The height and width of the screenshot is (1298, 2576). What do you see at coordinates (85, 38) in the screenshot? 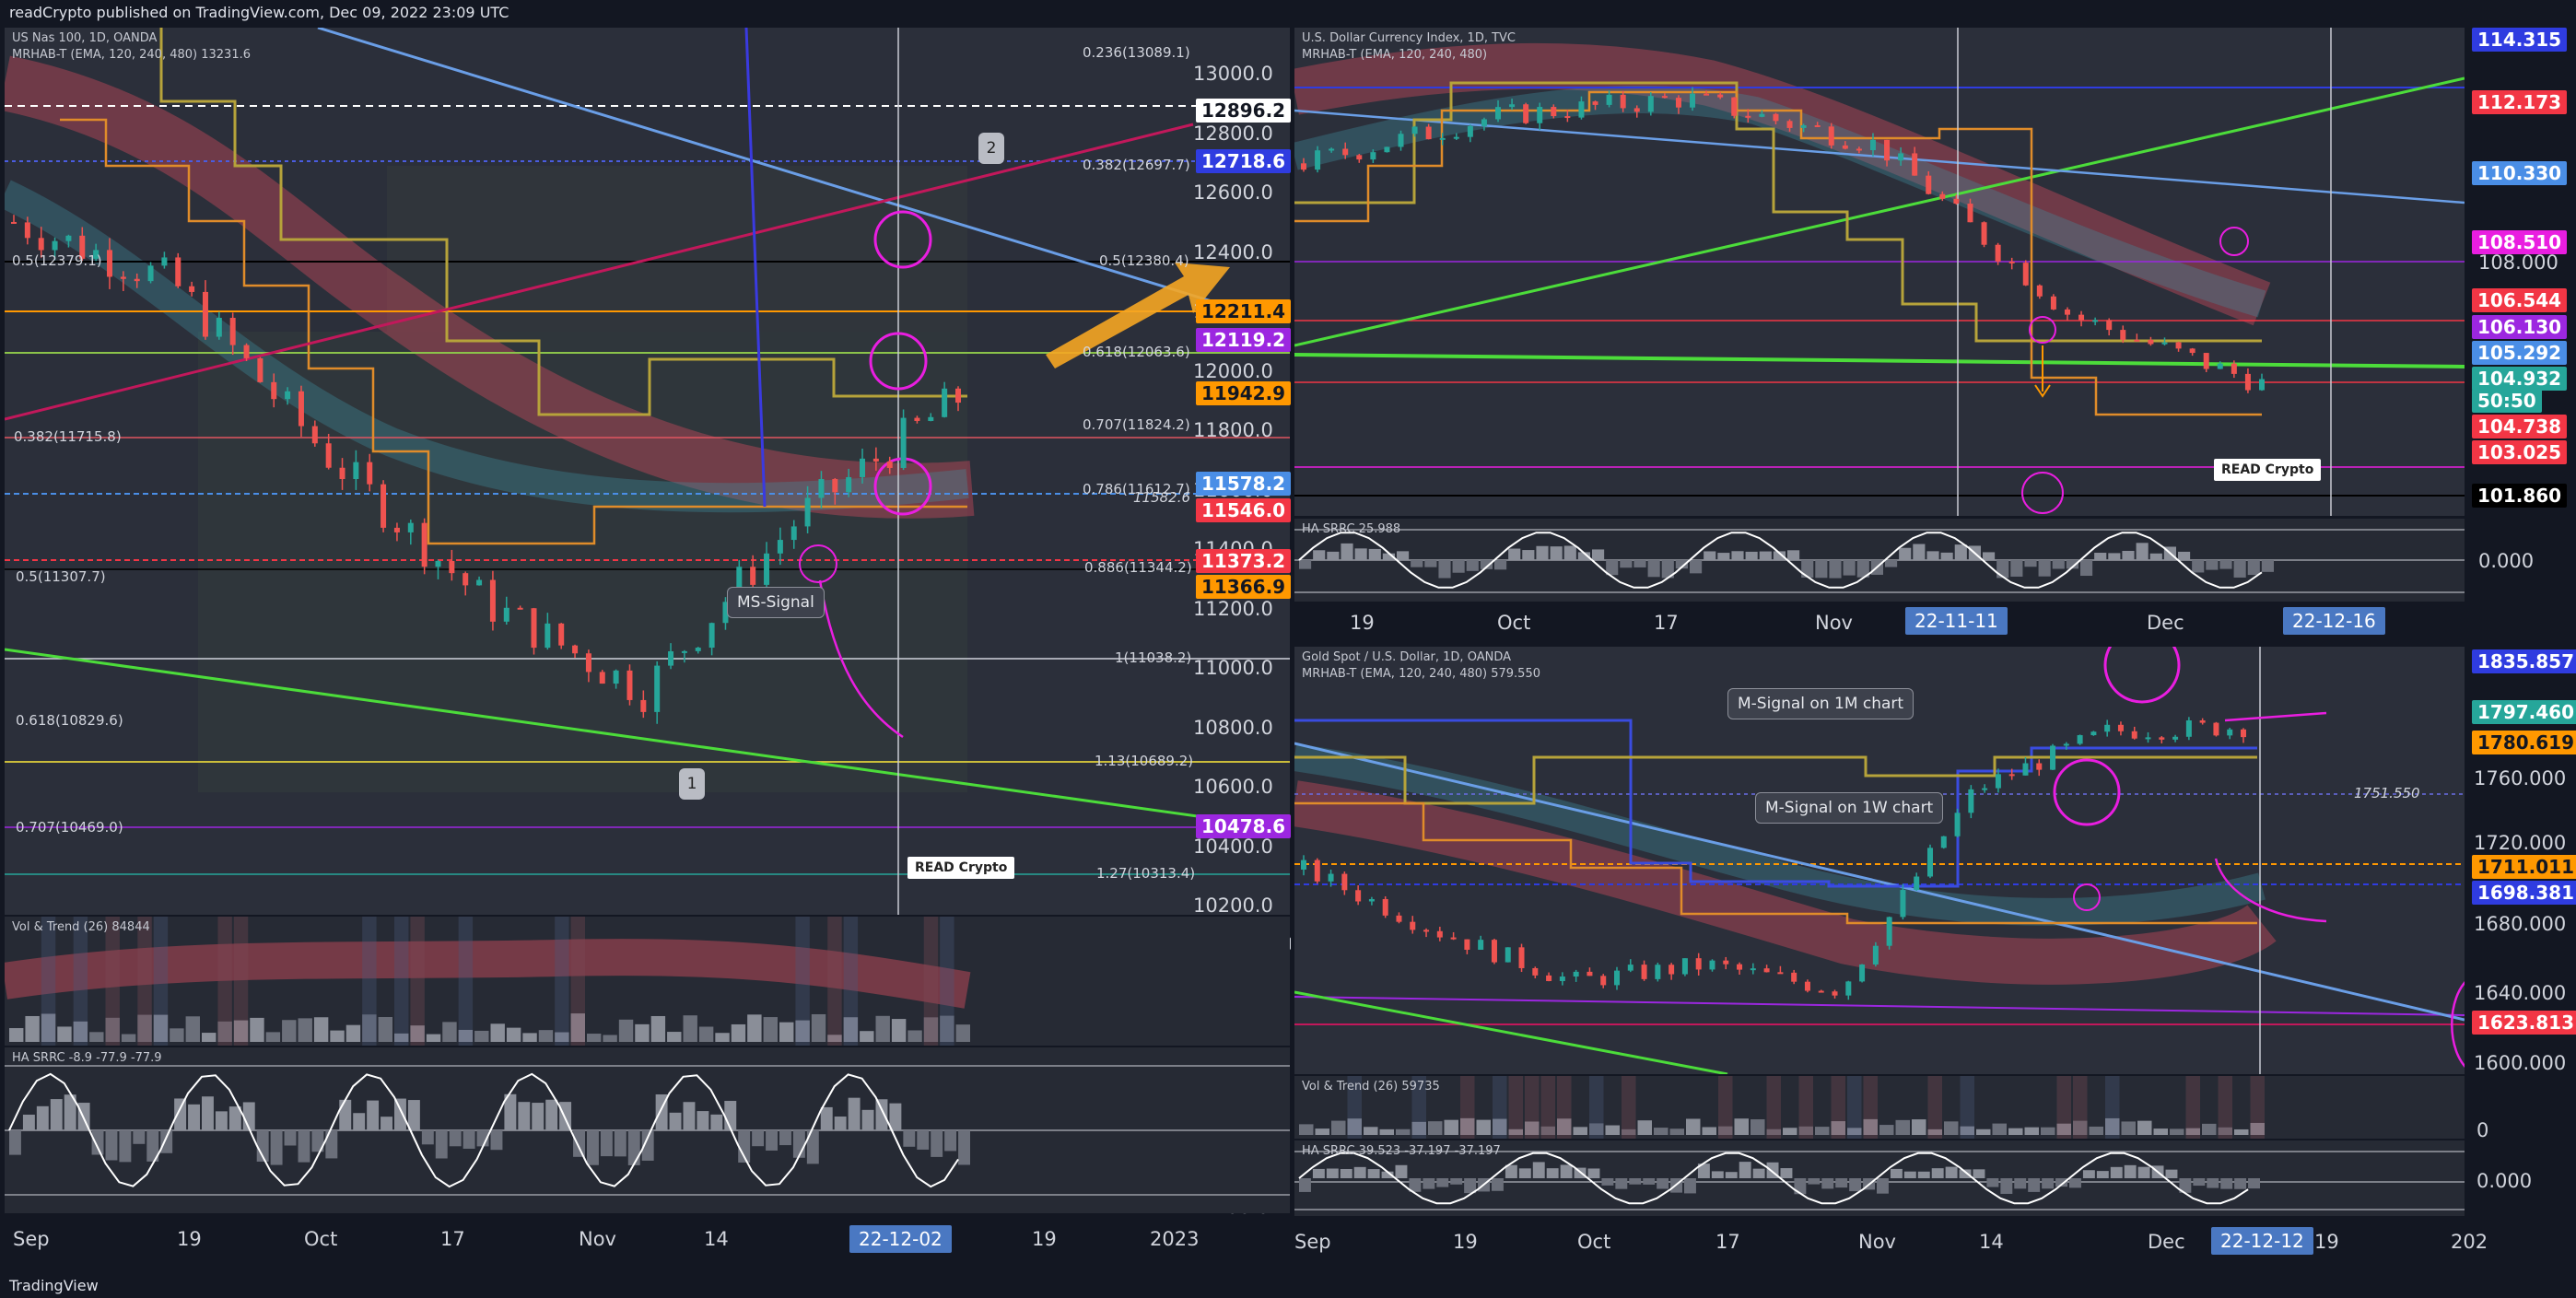
I see `nasdaq-legend-symbol: US Nas 100, 1D, OANDA` at bounding box center [85, 38].